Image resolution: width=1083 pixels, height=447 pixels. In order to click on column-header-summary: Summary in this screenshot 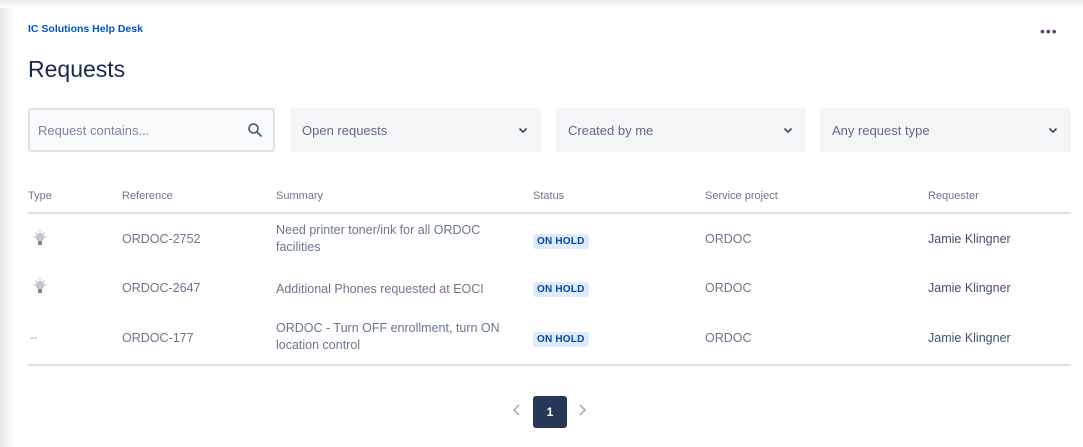, I will do `click(300, 196)`.